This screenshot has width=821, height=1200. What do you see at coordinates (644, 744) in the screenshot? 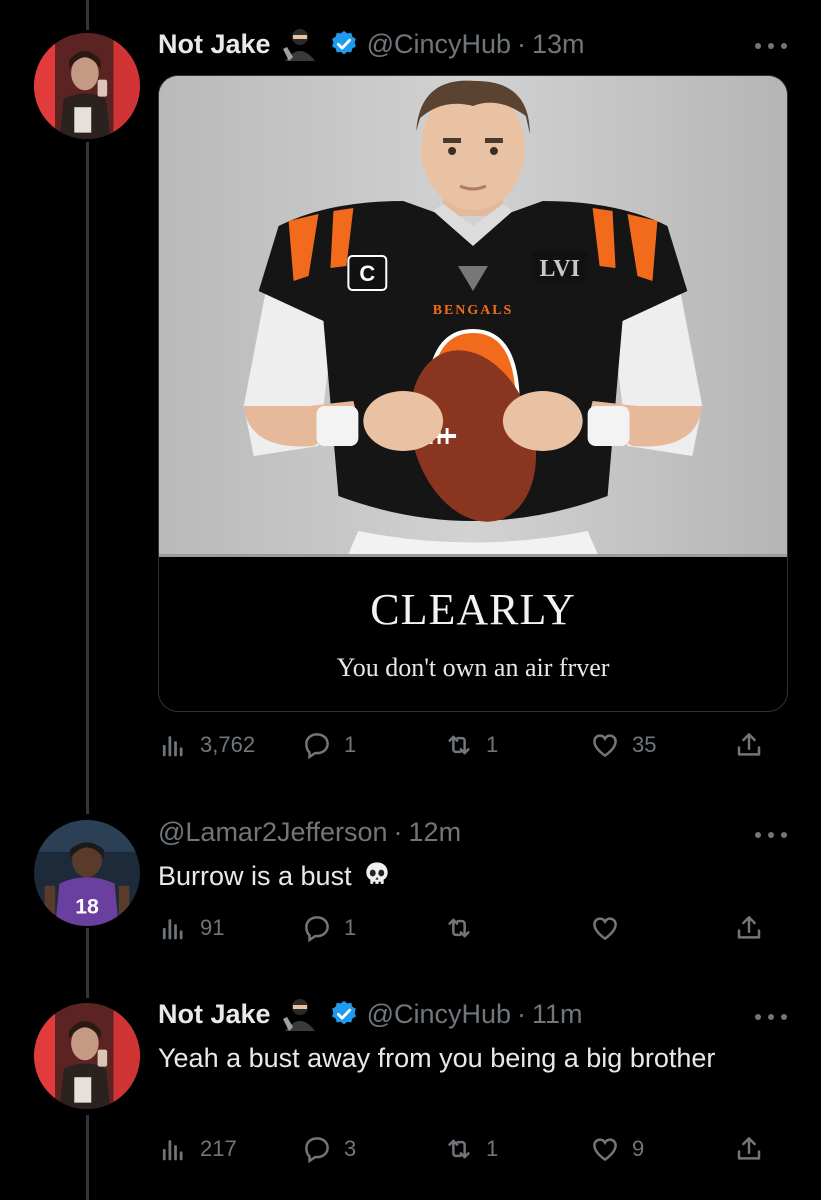
I see `like-count: 35` at bounding box center [644, 744].